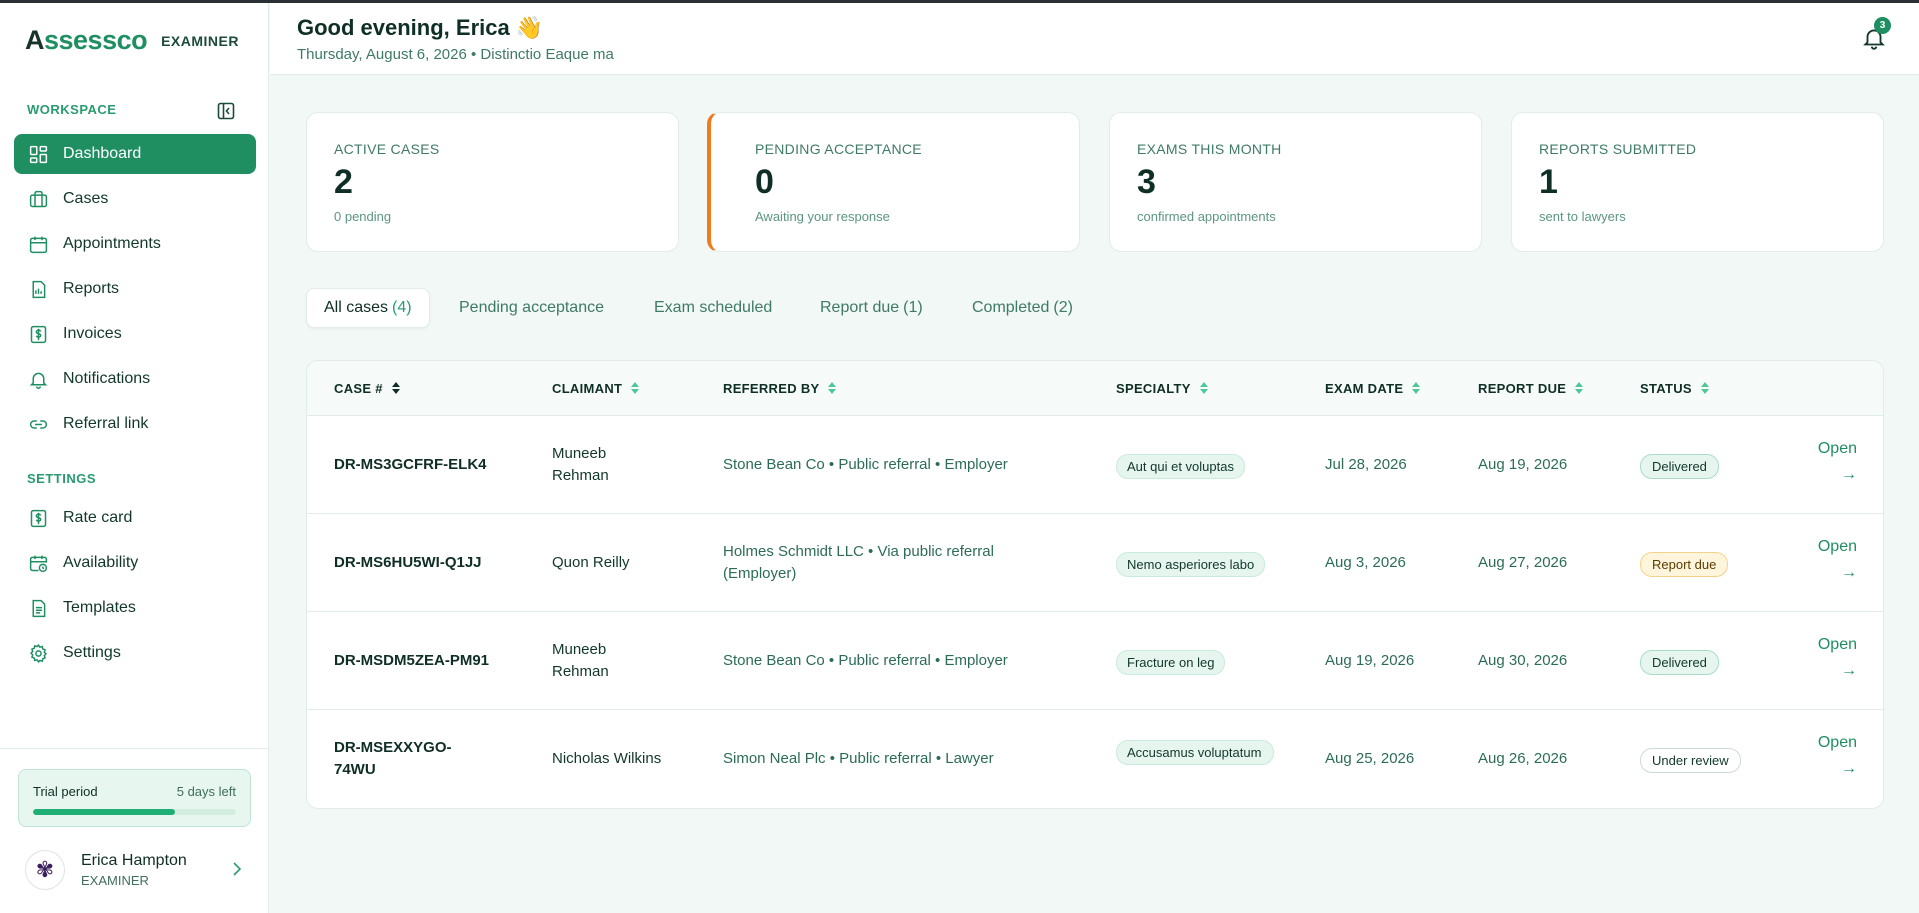 The width and height of the screenshot is (1919, 913). I want to click on sidebar-item-invoices: Invoices, so click(135, 334).